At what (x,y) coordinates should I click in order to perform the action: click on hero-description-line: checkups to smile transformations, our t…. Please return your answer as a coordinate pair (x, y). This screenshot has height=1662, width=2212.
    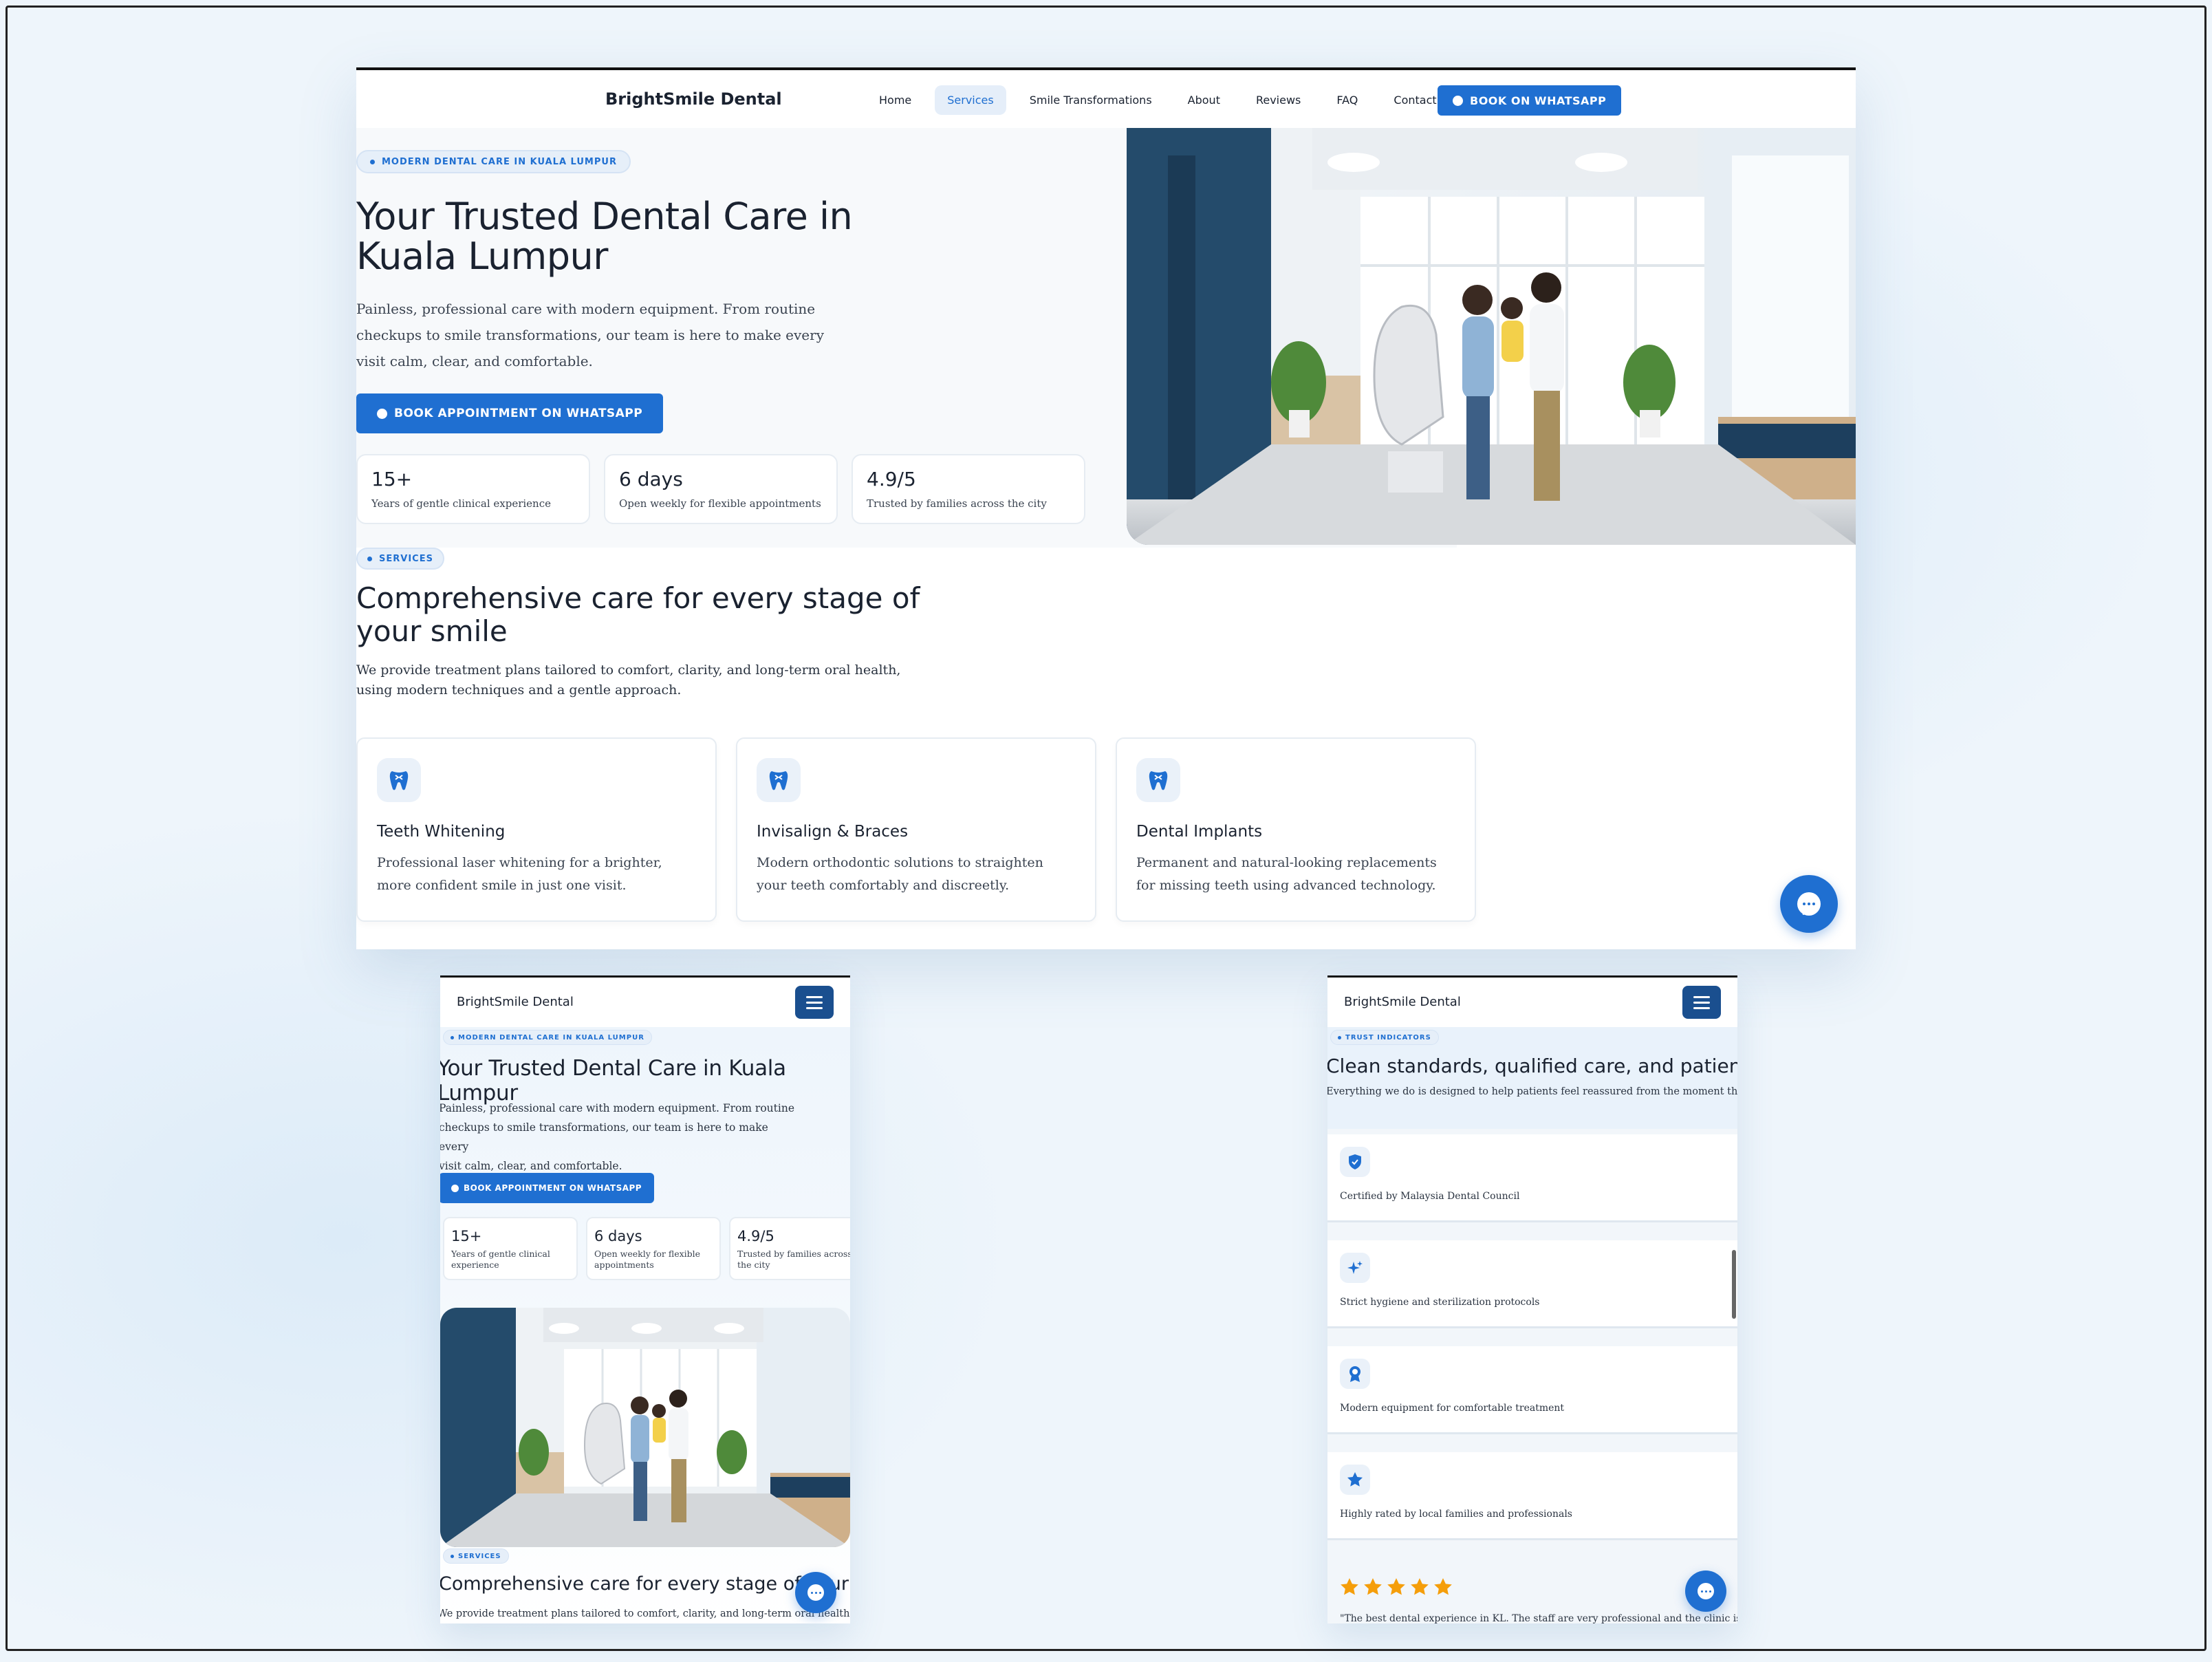
    Looking at the image, I should click on (604, 1137).